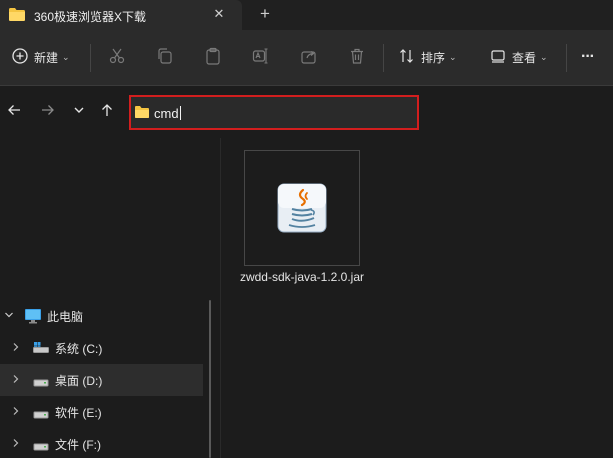  I want to click on delete-button, so click(357, 57).